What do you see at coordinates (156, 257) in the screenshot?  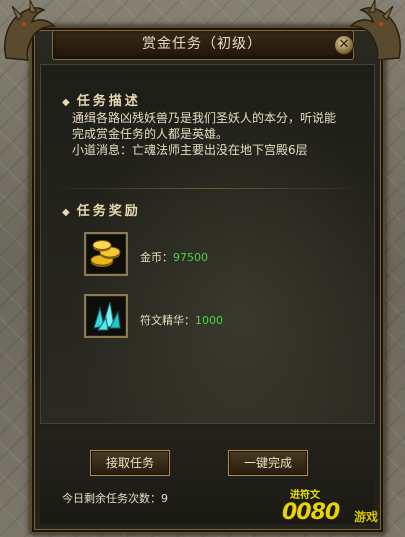 I see `gold-reward-label: 金币：` at bounding box center [156, 257].